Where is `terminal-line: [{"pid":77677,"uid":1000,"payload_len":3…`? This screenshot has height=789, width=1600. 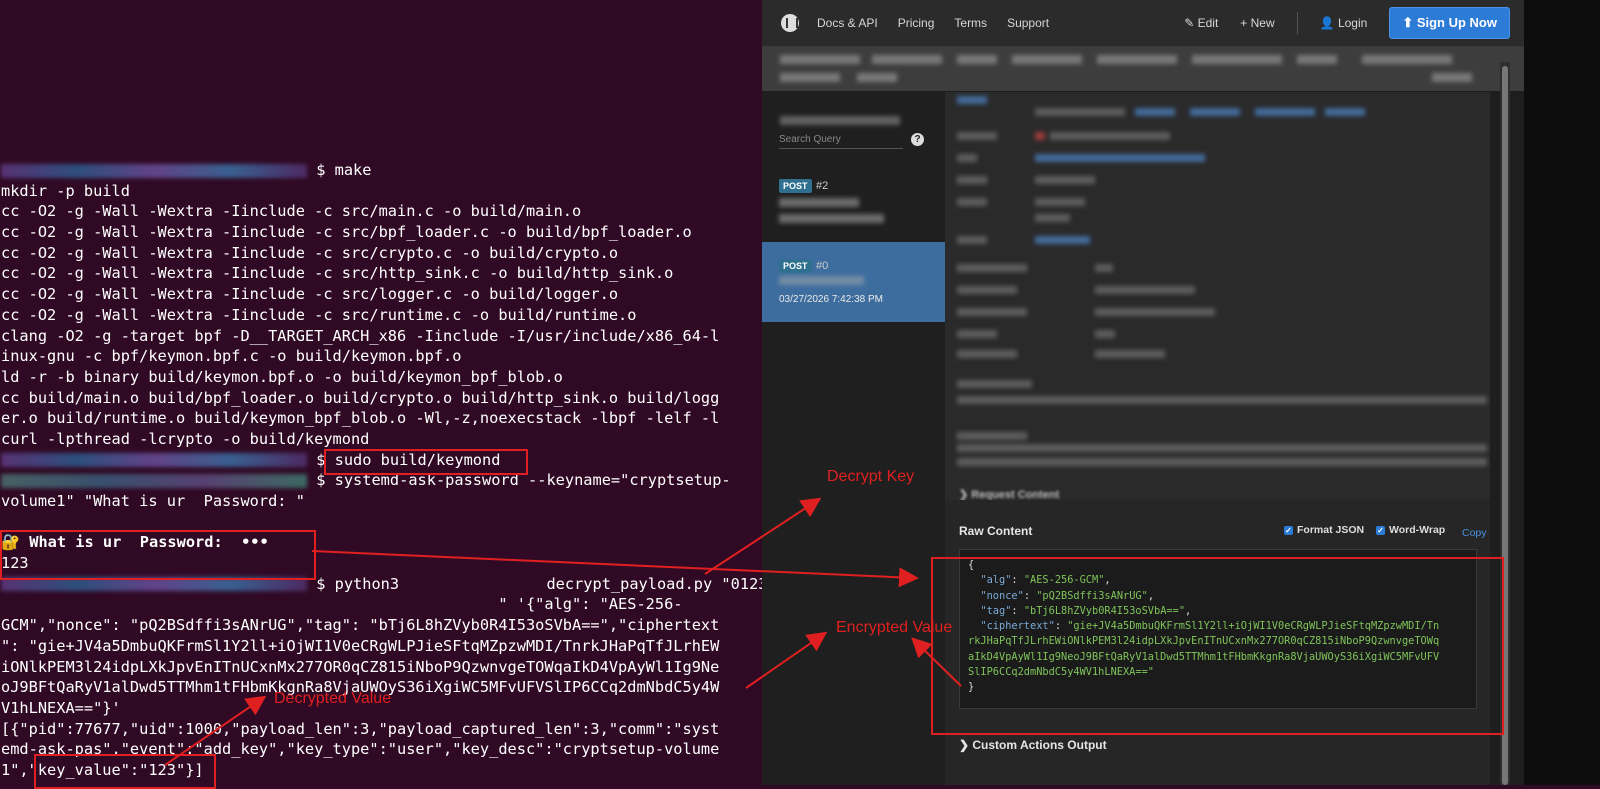 terminal-line: [{"pid":77677,"uid":1000,"payload_len":3… is located at coordinates (360, 728).